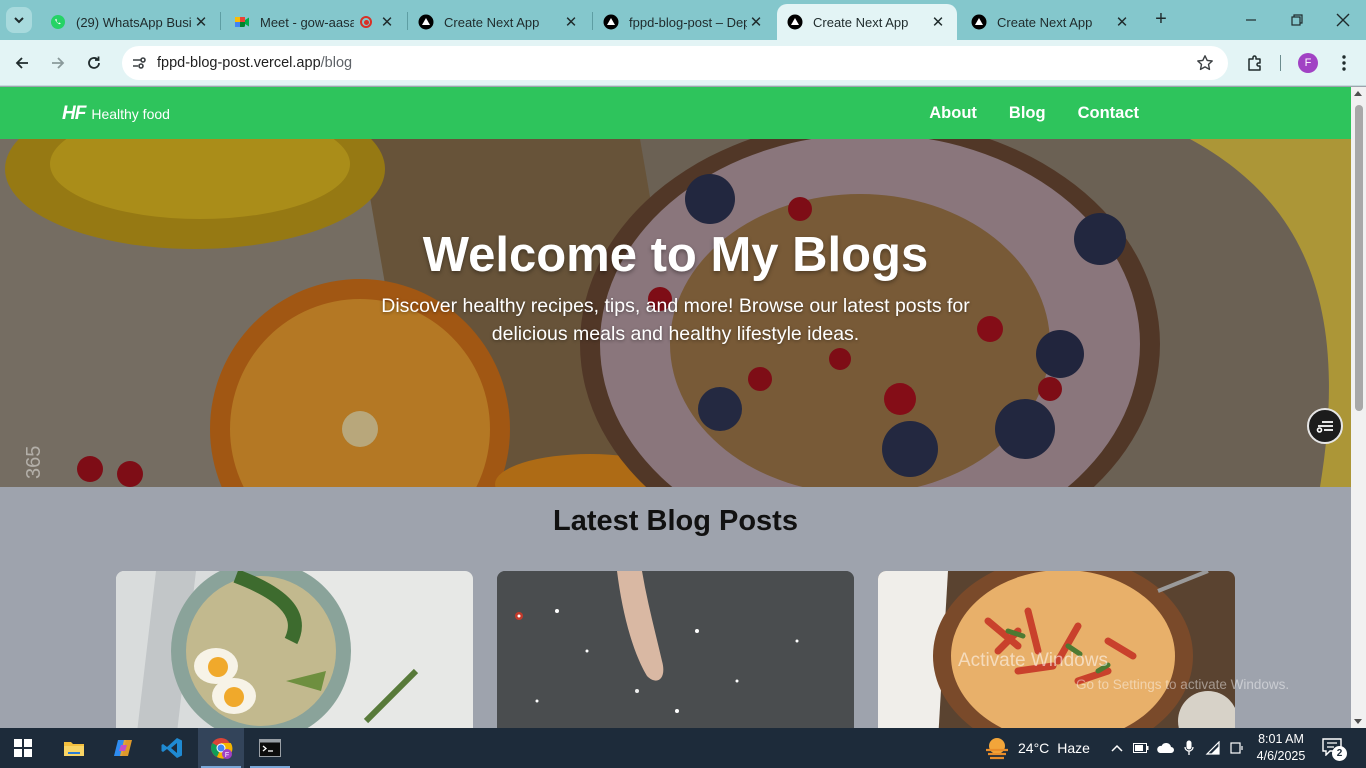 The height and width of the screenshot is (768, 1366). What do you see at coordinates (227, 755) in the screenshot?
I see `svg-text: F` at bounding box center [227, 755].